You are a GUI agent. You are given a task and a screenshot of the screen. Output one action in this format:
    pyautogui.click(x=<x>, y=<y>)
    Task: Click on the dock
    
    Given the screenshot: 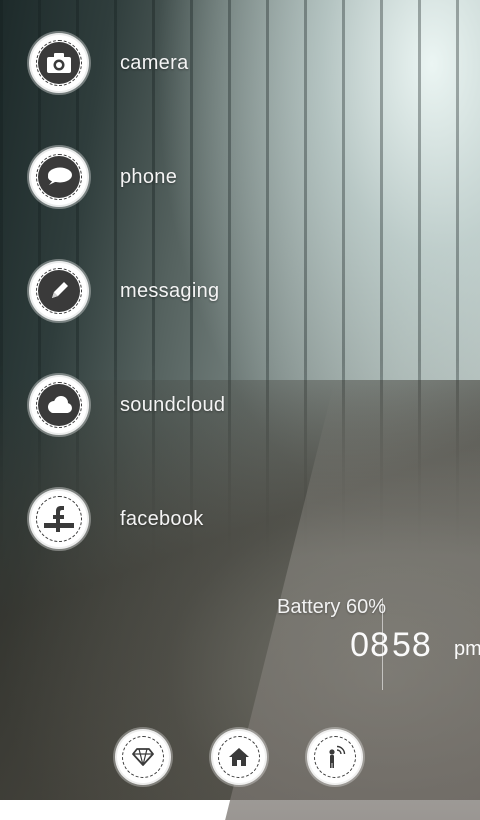 What is the action you would take?
    pyautogui.click(x=240, y=755)
    